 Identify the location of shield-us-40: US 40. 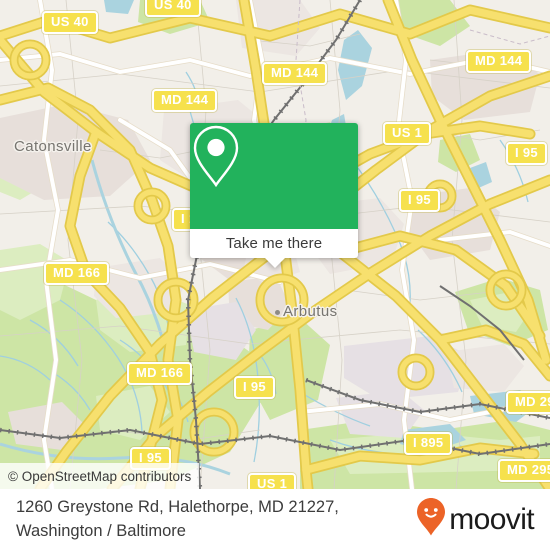
(70, 22).